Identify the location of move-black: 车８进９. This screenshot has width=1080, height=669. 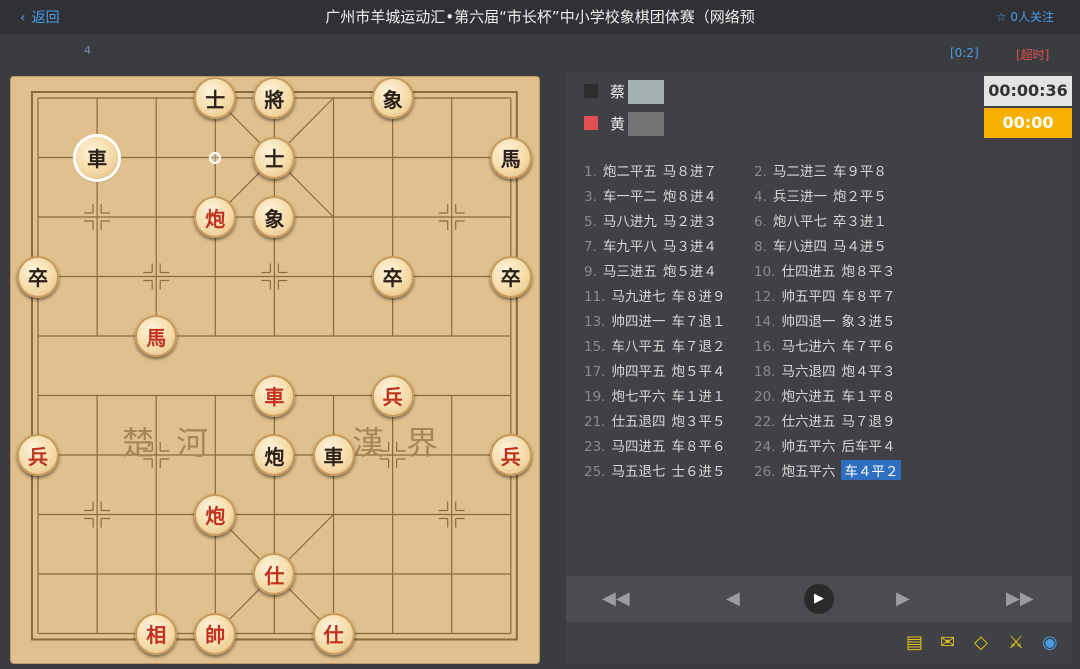
(698, 295).